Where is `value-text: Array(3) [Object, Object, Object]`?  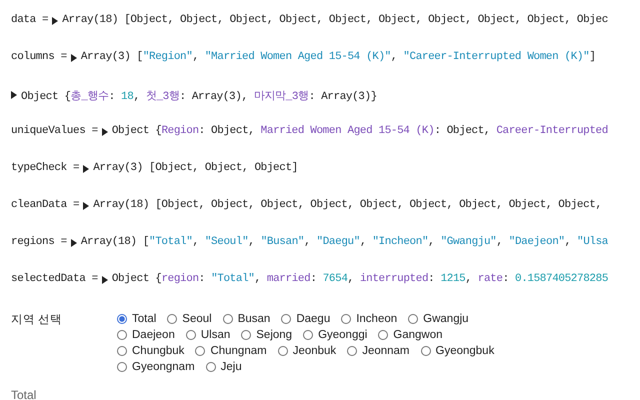
value-text: Array(3) [Object, Object, Object] is located at coordinates (195, 168).